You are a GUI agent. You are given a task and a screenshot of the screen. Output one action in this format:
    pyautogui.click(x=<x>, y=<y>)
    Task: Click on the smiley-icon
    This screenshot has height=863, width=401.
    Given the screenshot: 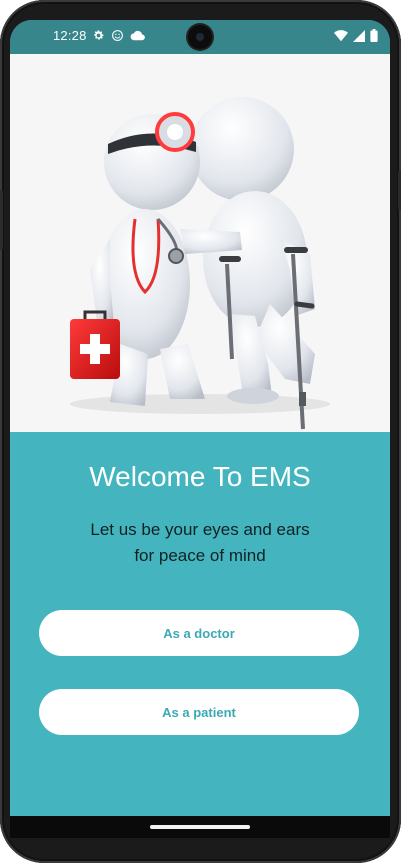 What is the action you would take?
    pyautogui.click(x=117, y=35)
    